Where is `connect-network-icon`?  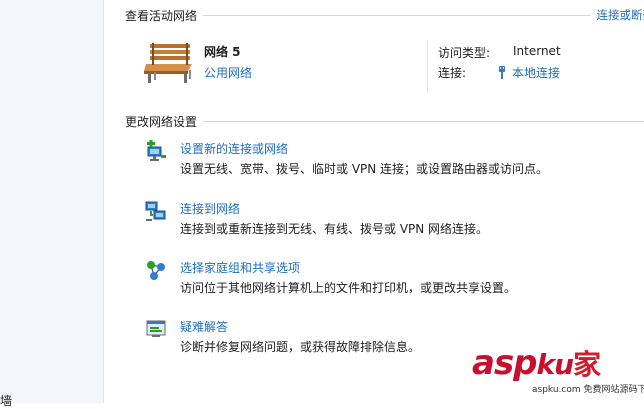
connect-network-icon is located at coordinates (156, 211).